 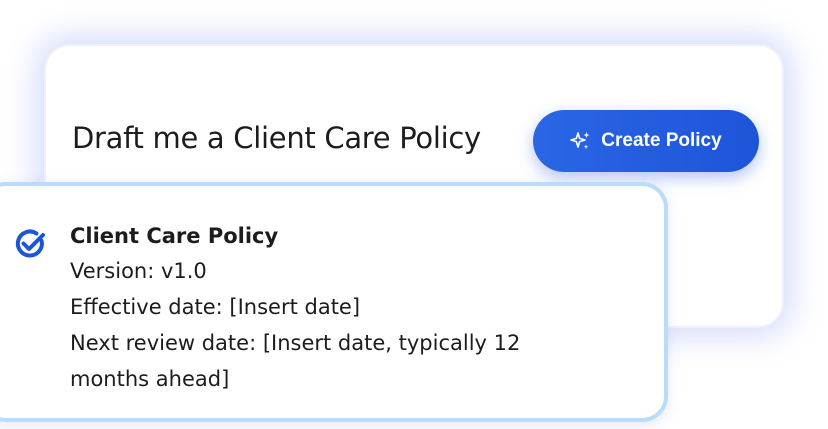 What do you see at coordinates (174, 236) in the screenshot?
I see `policy-title: Client Care Policy` at bounding box center [174, 236].